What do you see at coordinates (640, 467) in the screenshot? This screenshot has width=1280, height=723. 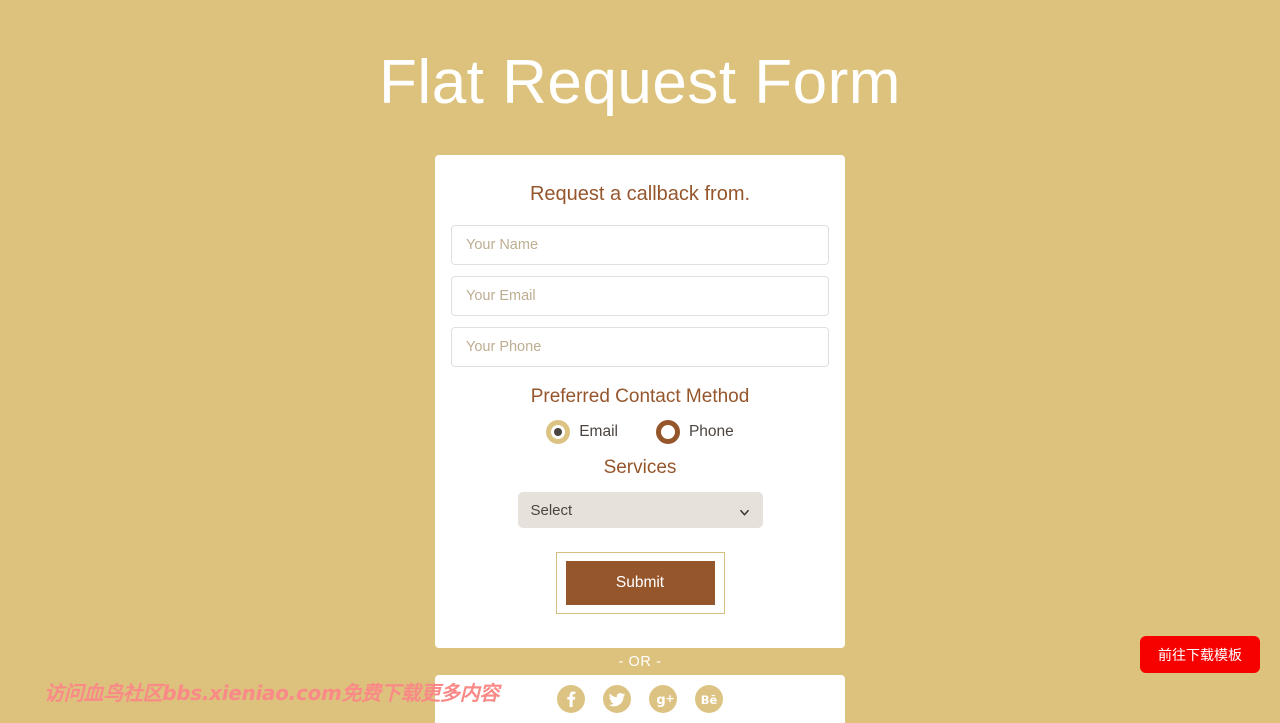 I see `services-heading: Services` at bounding box center [640, 467].